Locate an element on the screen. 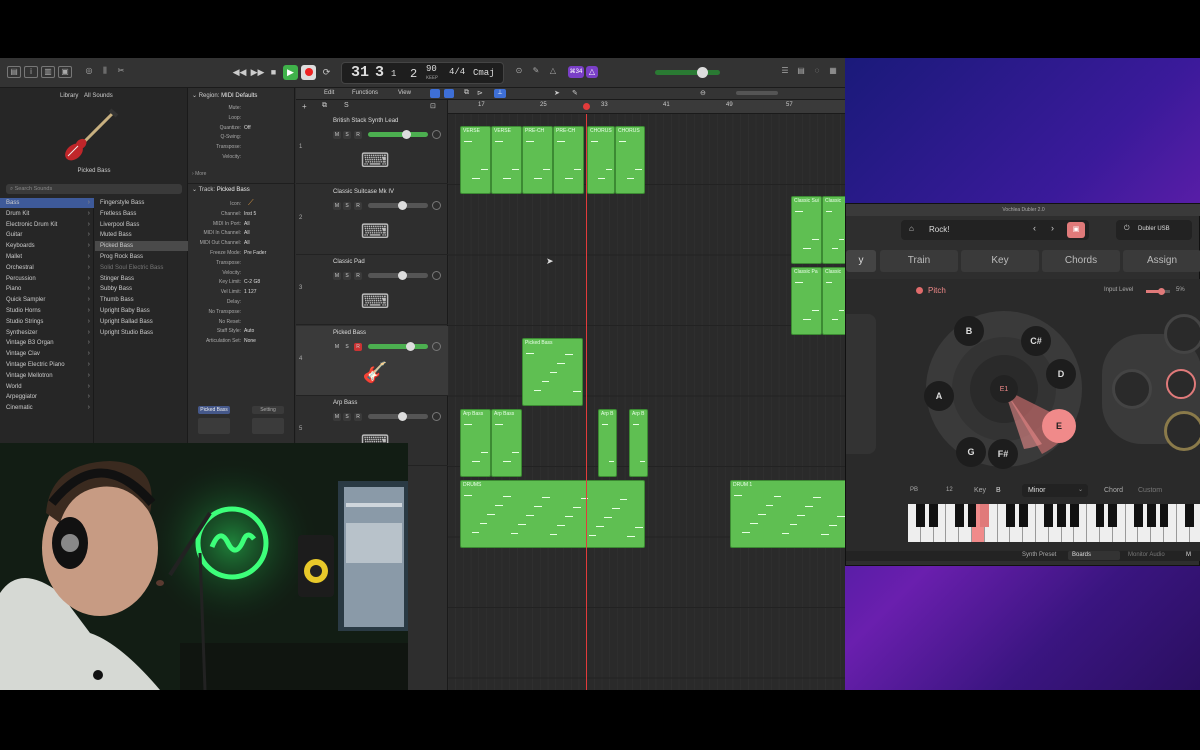 The width and height of the screenshot is (1200, 750). monitor-audio-toggle: Monitor Audio is located at coordinates (1146, 555).